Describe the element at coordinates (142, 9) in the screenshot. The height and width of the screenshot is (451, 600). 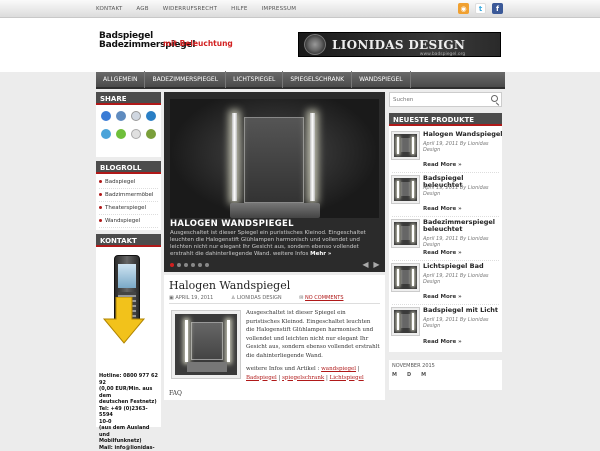
I see `topnav-agb: AGB` at that location.